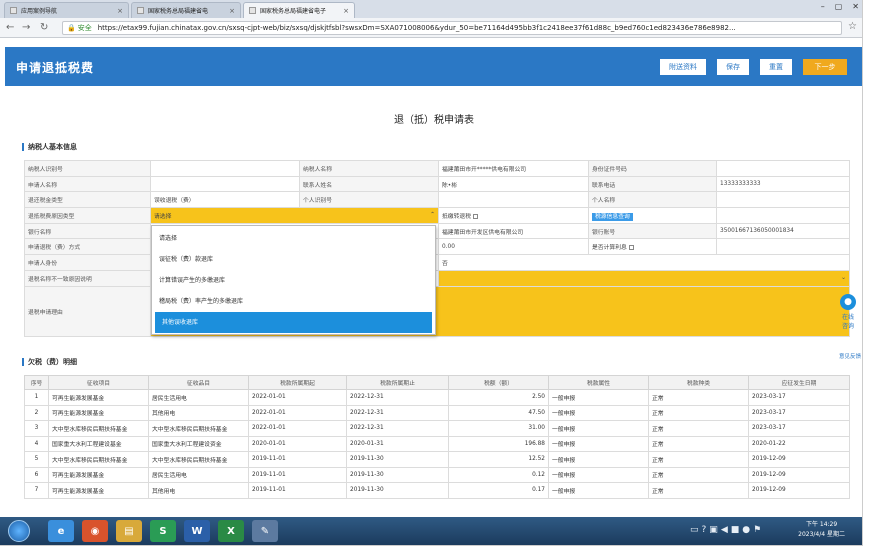  What do you see at coordinates (821, 530) in the screenshot?
I see `taskbar-clock: 下午 14:29 2023/4/4 星期二` at bounding box center [821, 530].